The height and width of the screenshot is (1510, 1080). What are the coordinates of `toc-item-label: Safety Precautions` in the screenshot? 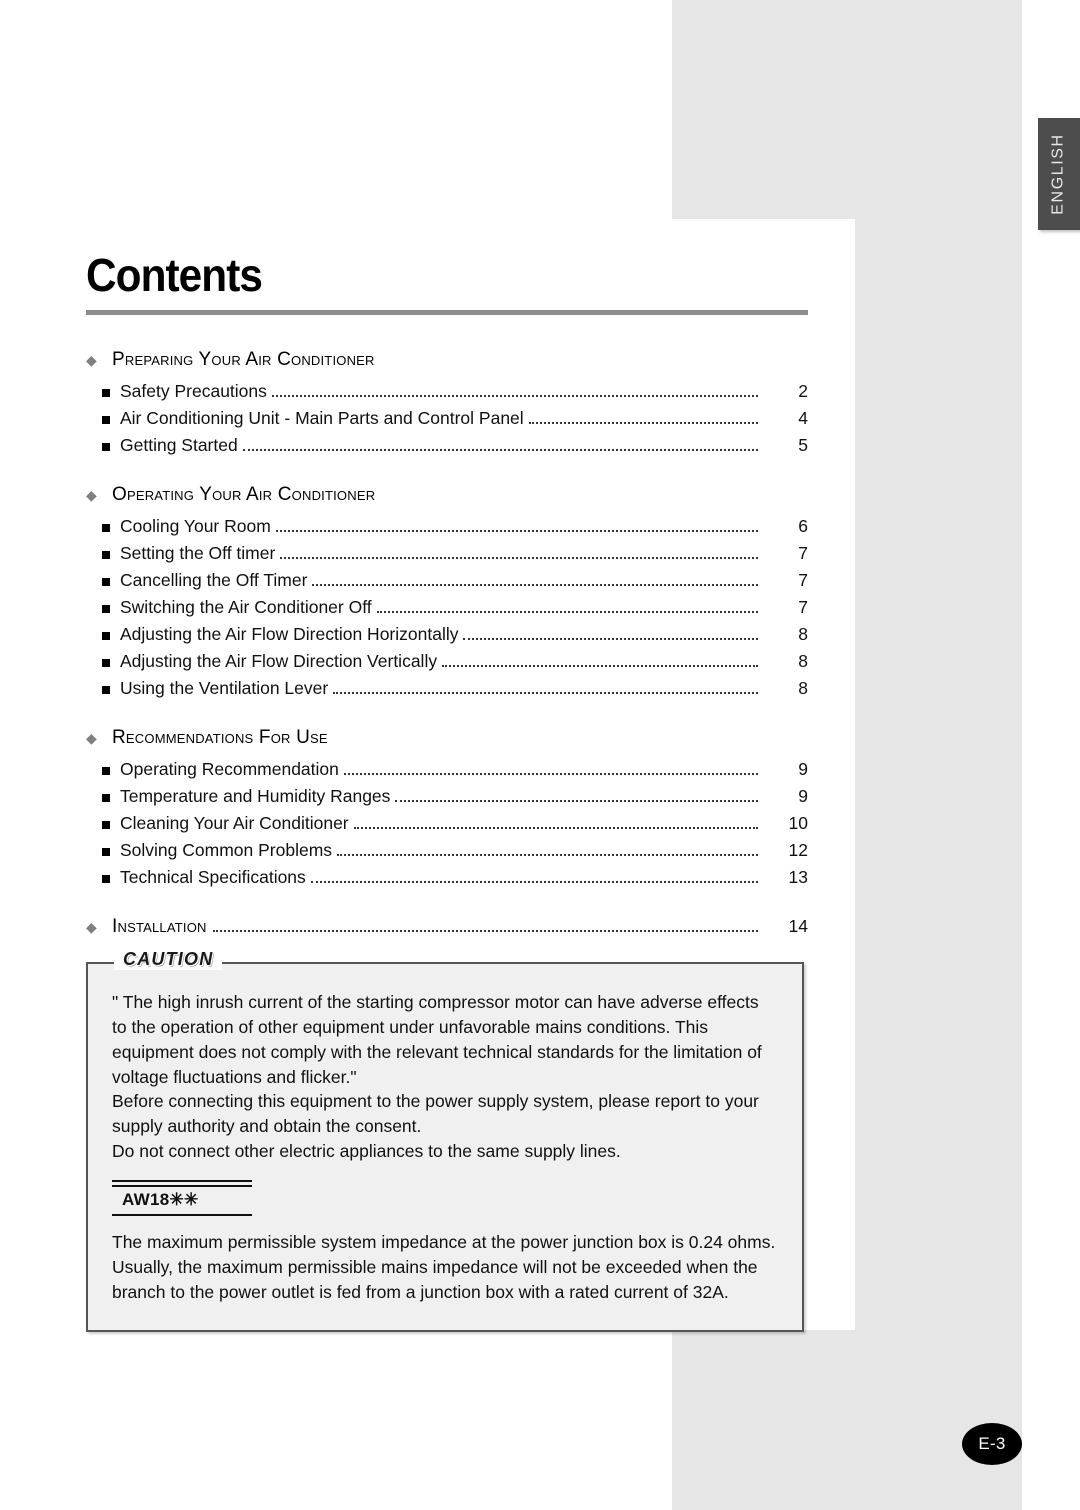 It's located at (193, 391).